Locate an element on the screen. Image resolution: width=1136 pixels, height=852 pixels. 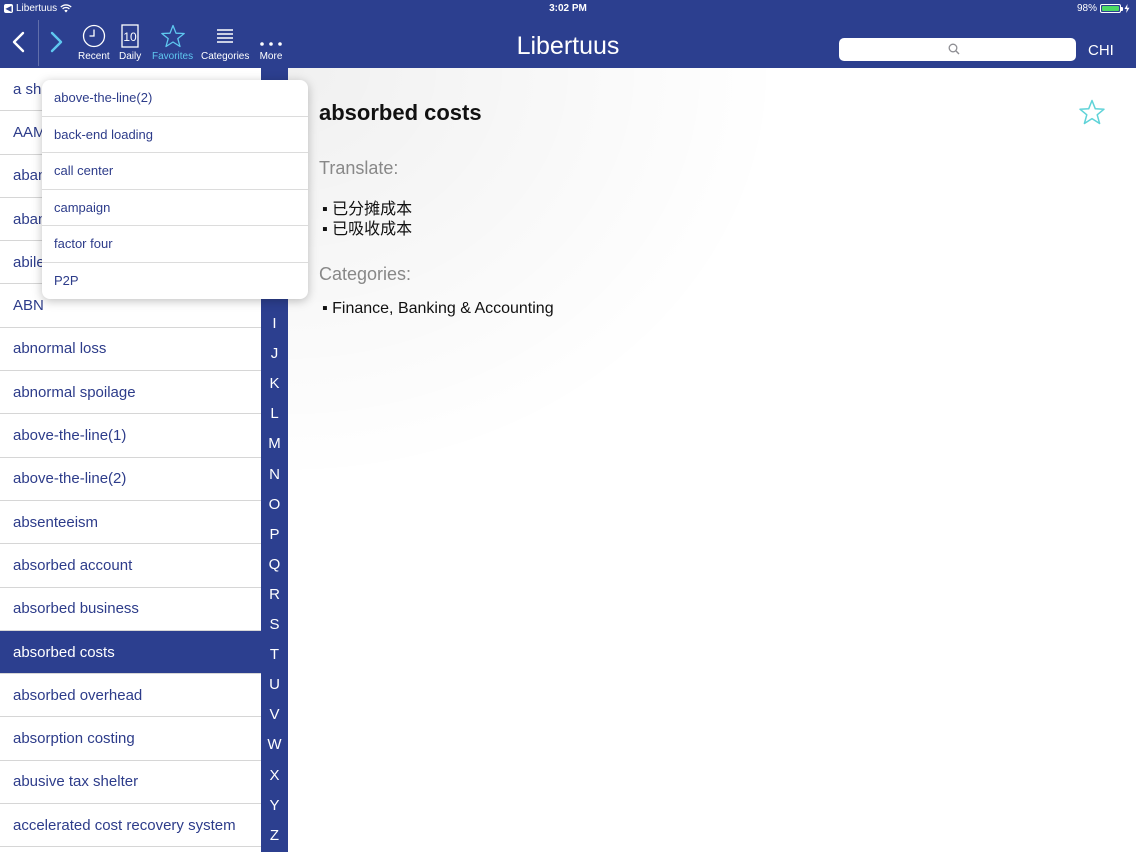
clock-icon is located at coordinates (94, 36).